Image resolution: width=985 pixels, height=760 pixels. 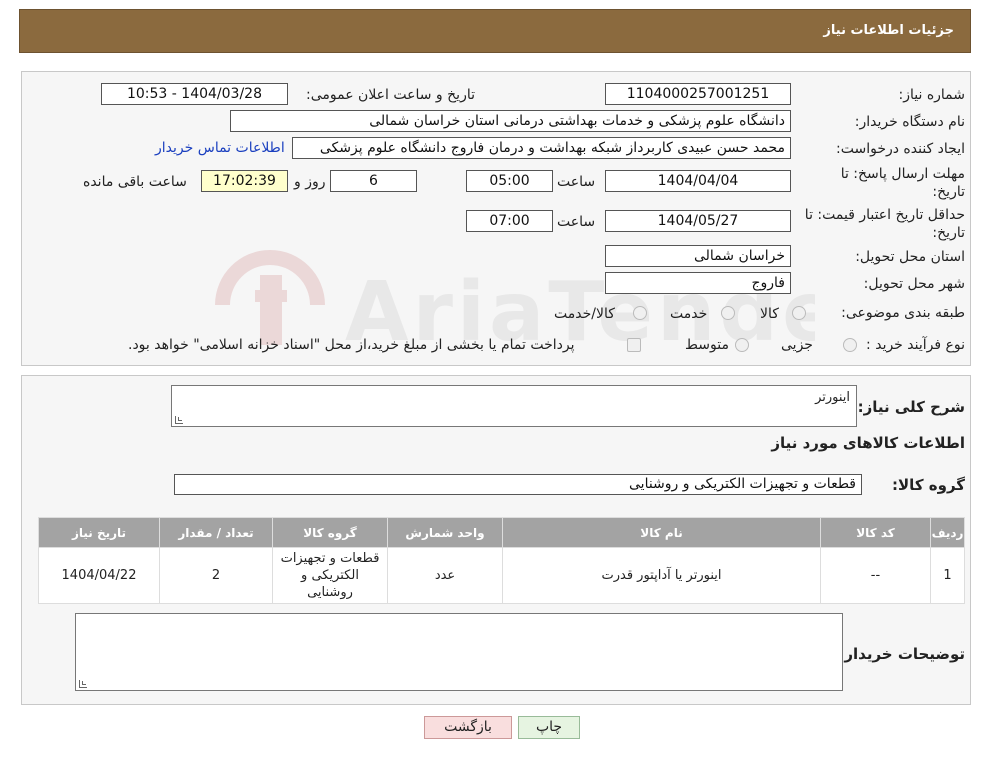 I want to click on process-type-label: نوع فرآیند خرید :, so click(x=915, y=345).